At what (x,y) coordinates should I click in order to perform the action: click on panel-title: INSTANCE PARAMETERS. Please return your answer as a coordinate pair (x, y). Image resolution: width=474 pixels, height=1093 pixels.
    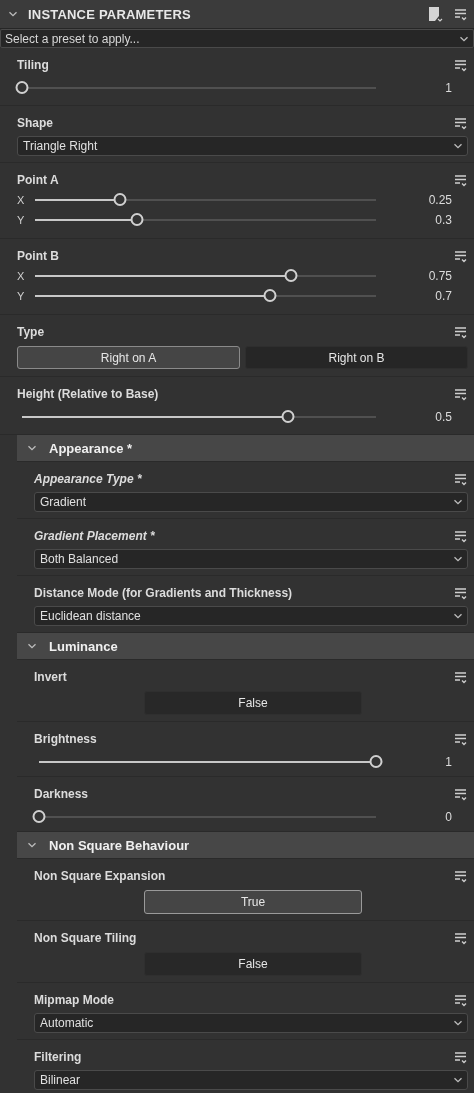
    Looking at the image, I should click on (110, 14).